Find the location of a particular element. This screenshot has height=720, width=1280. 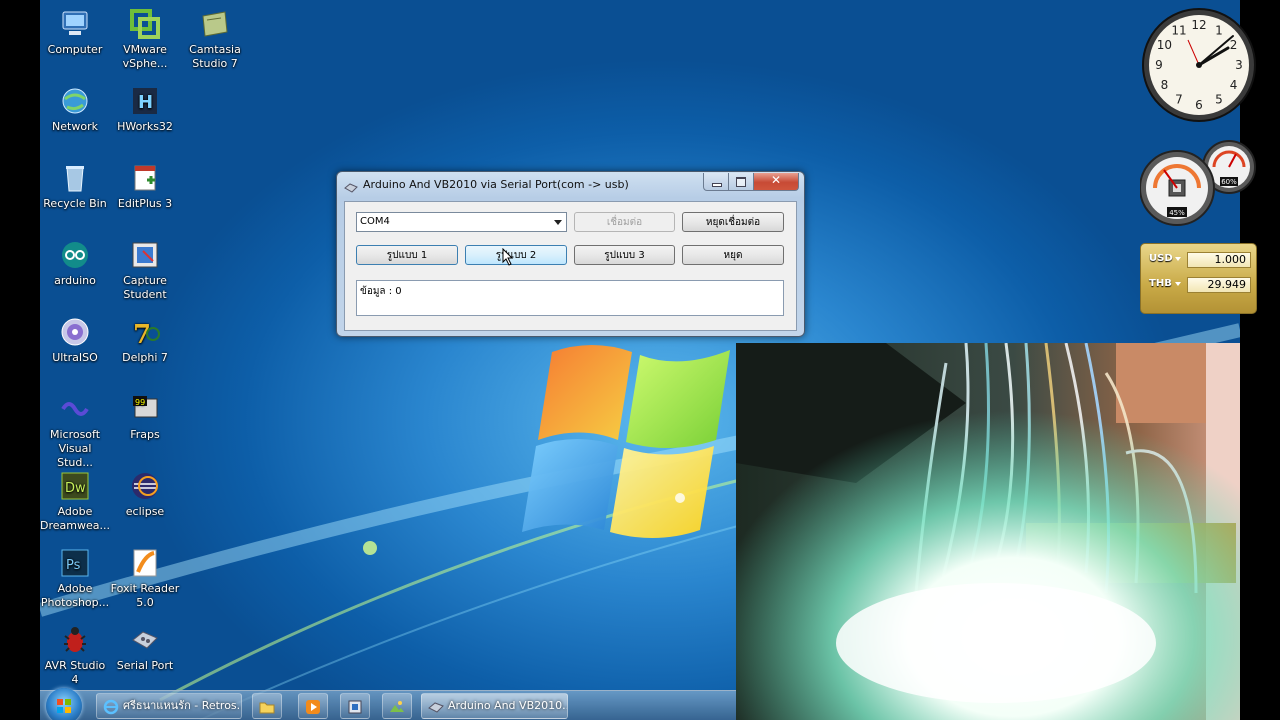

taskbar-item-tool is located at coordinates (355, 706).